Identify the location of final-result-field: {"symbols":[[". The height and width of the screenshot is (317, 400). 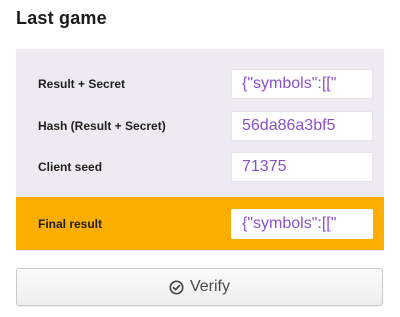
(302, 223).